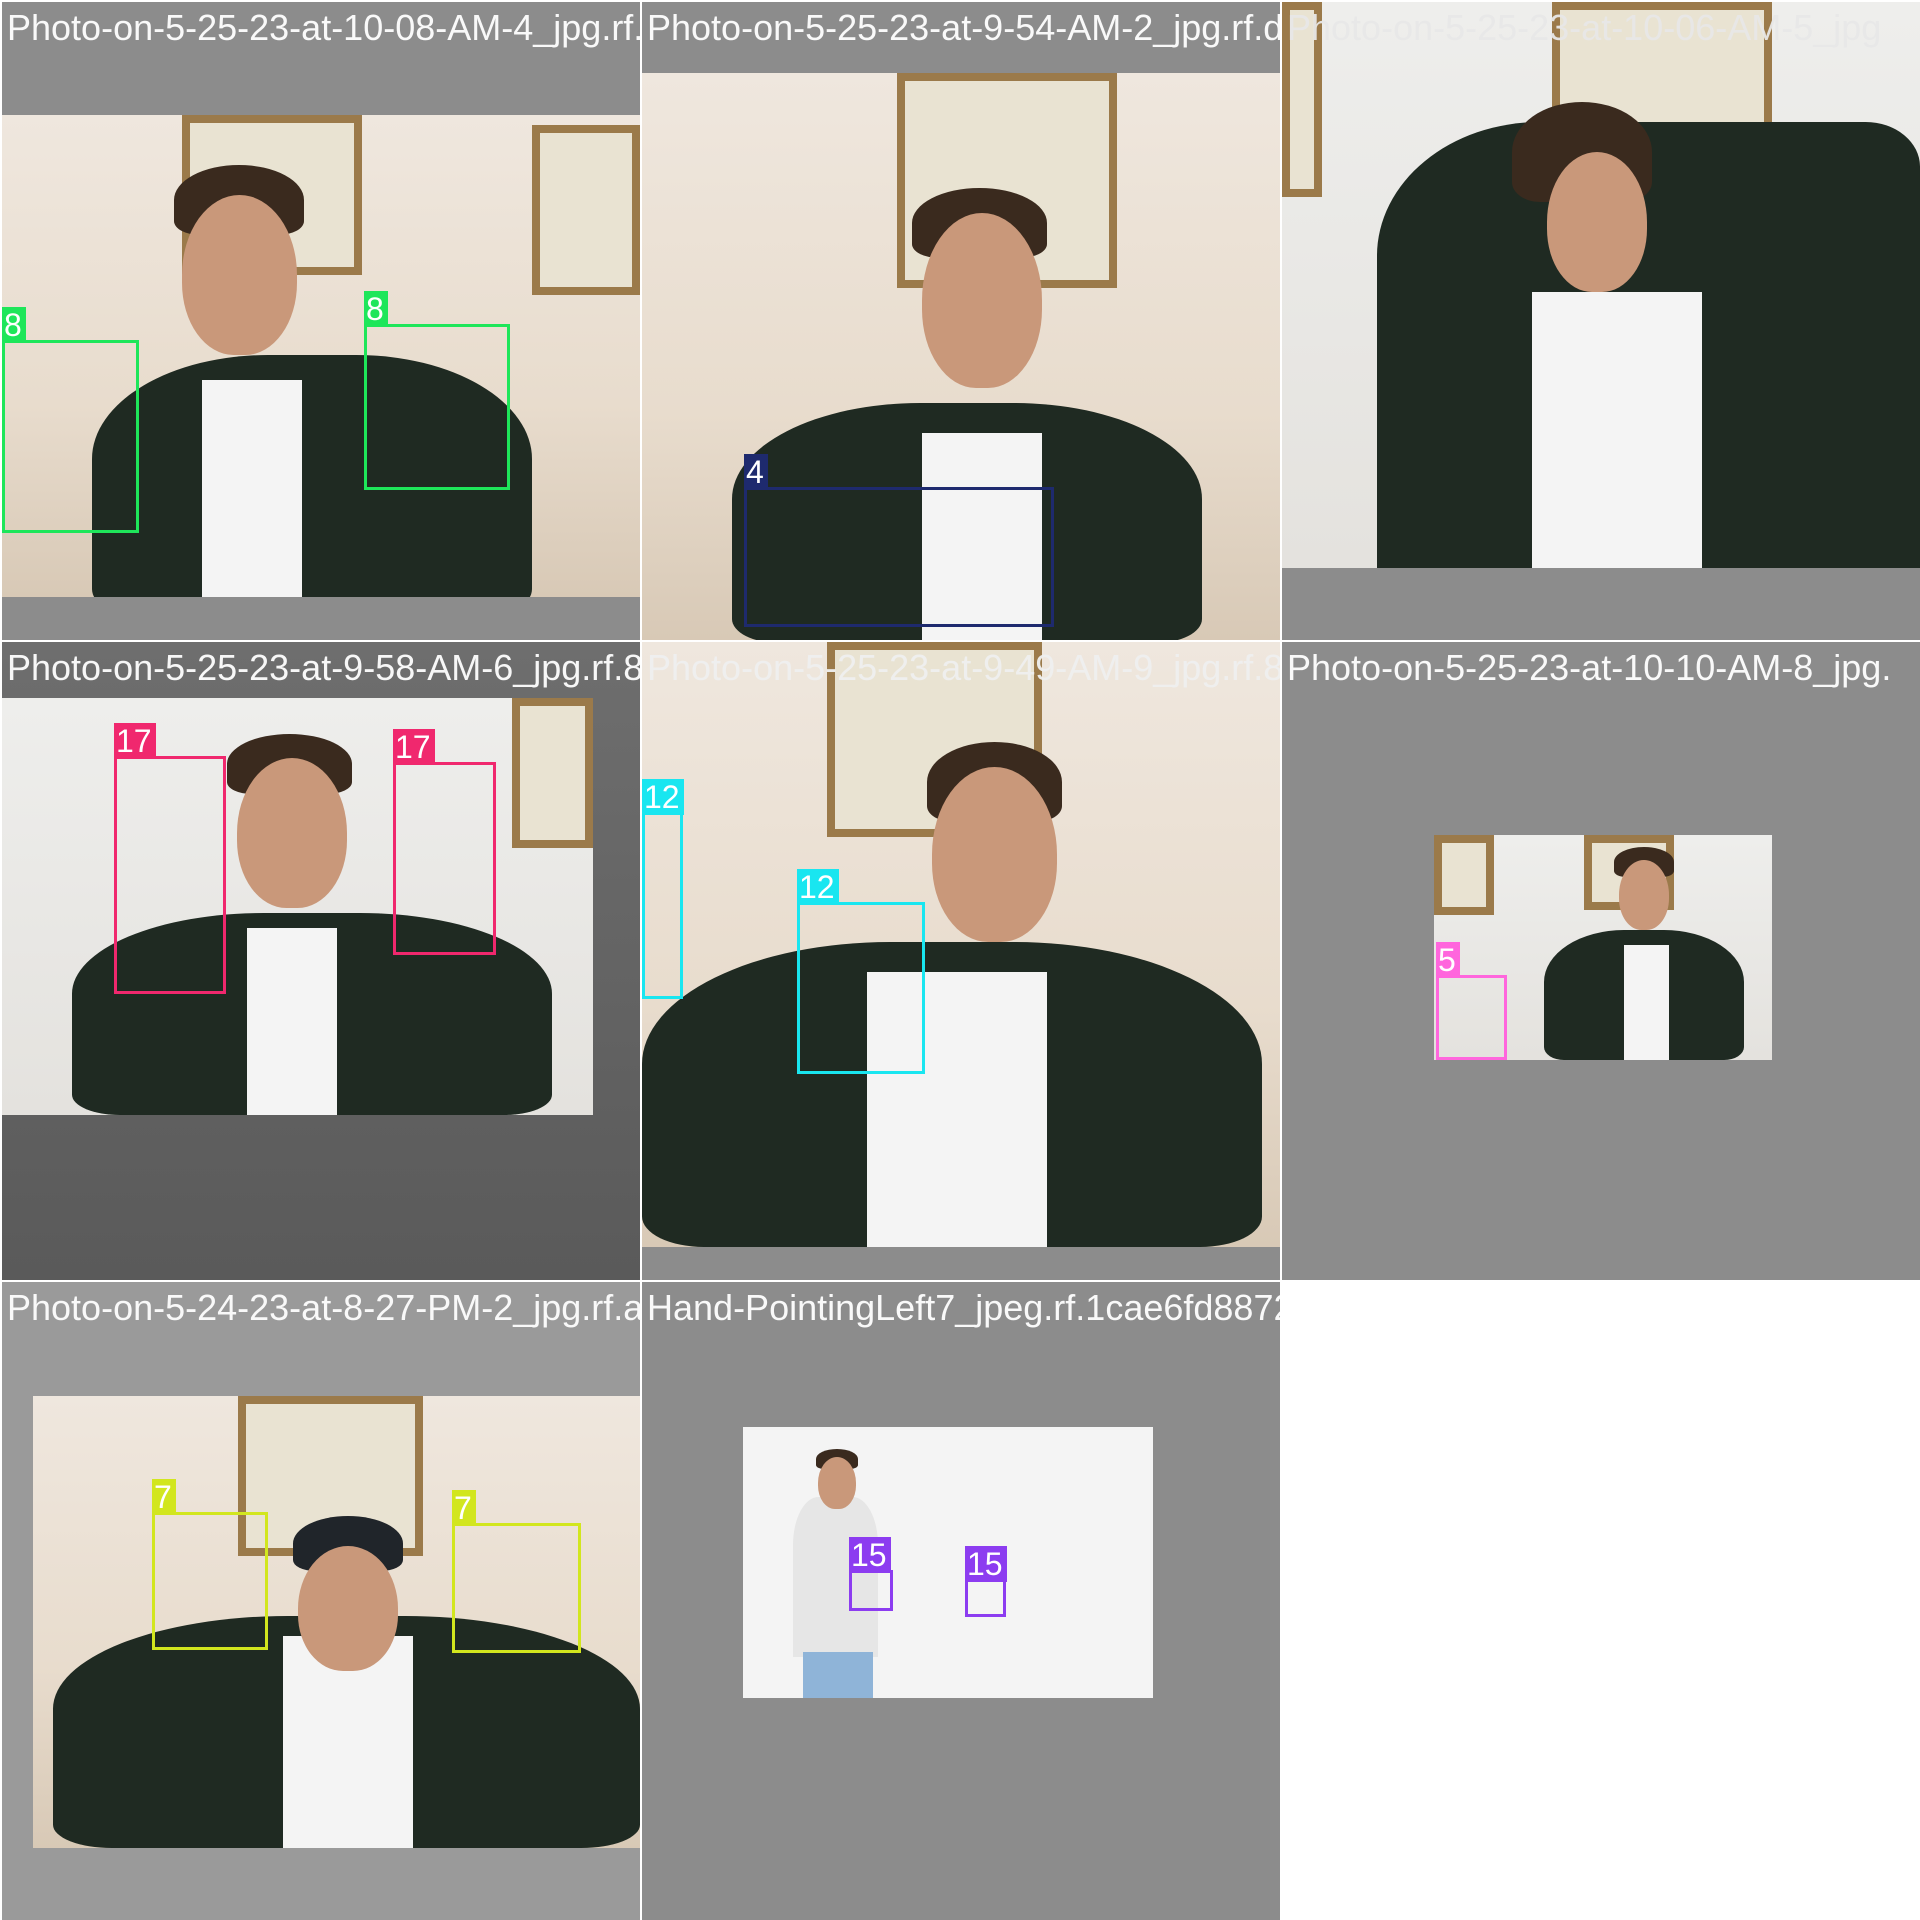 Image resolution: width=1920 pixels, height=1920 pixels. What do you see at coordinates (1601, 961) in the screenshot?
I see `image-tile: 5 Photo-on-5-25-23-at-10-10-AM-8_jpg.` at bounding box center [1601, 961].